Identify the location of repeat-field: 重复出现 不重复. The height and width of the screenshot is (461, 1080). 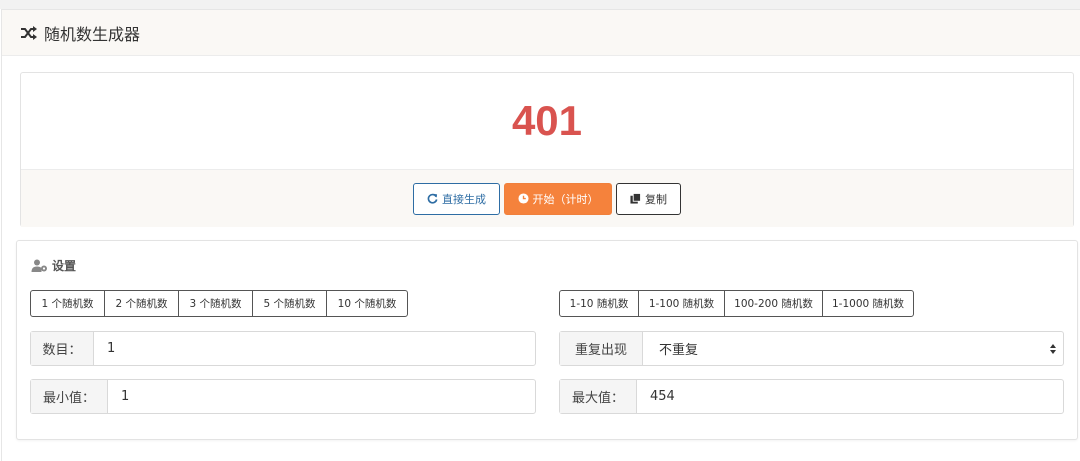
(811, 348).